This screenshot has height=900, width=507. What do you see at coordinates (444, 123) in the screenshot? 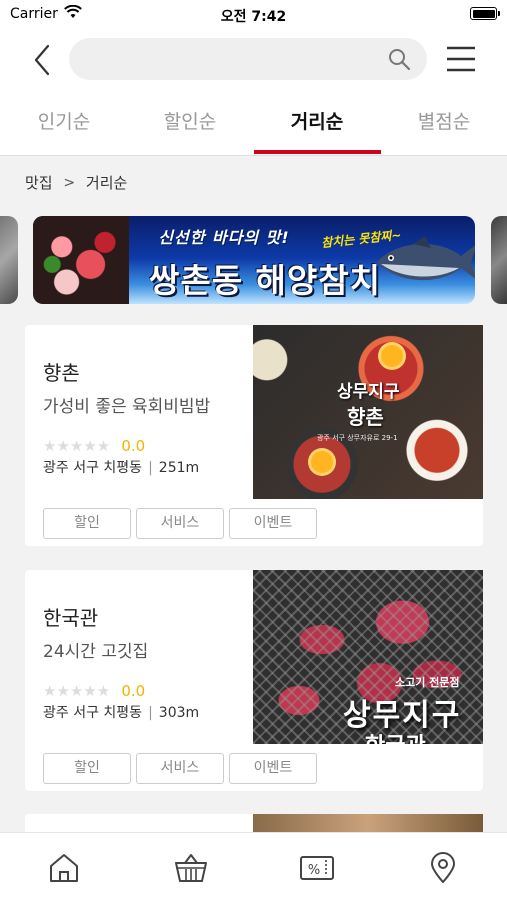
I see `tab-rating: 별점순` at bounding box center [444, 123].